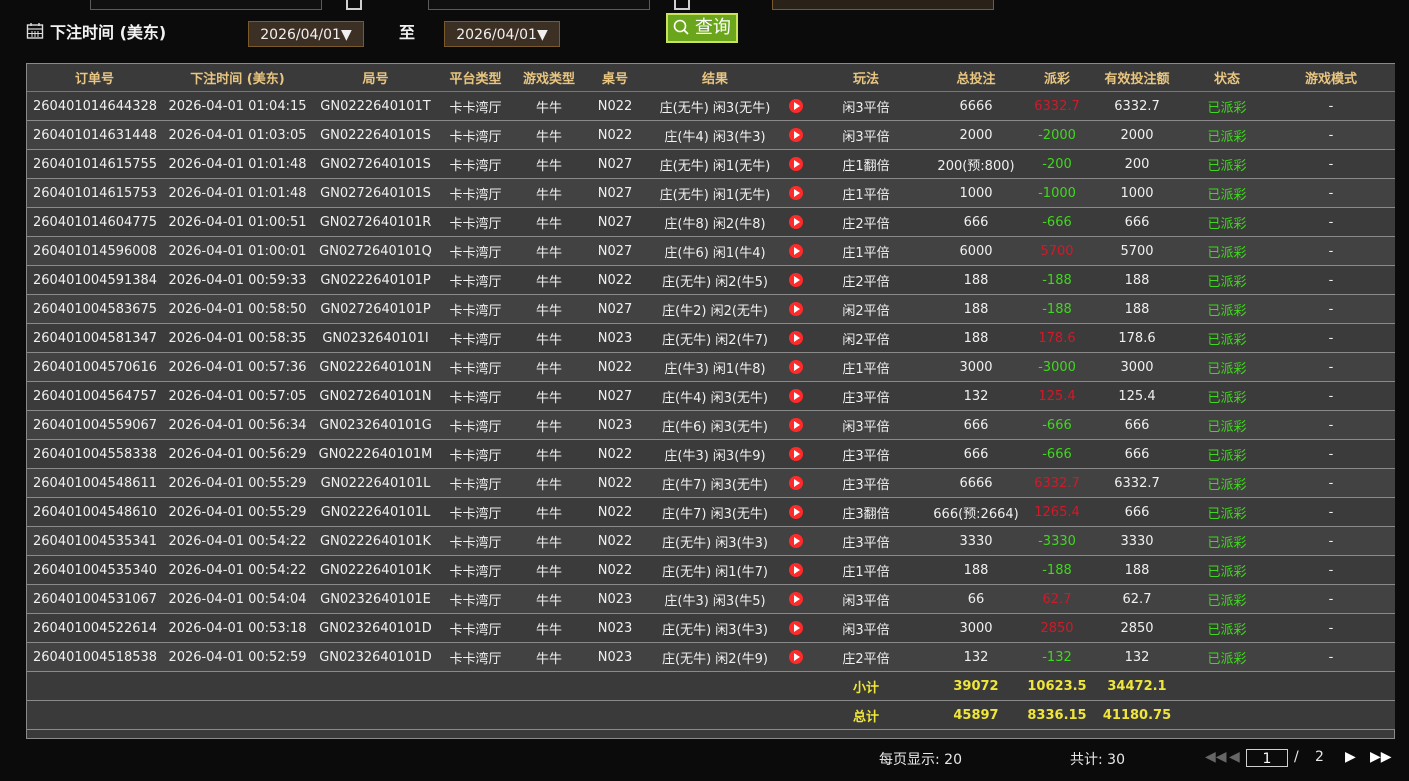 The width and height of the screenshot is (1409, 781). What do you see at coordinates (684, 27) in the screenshot?
I see `search-icon` at bounding box center [684, 27].